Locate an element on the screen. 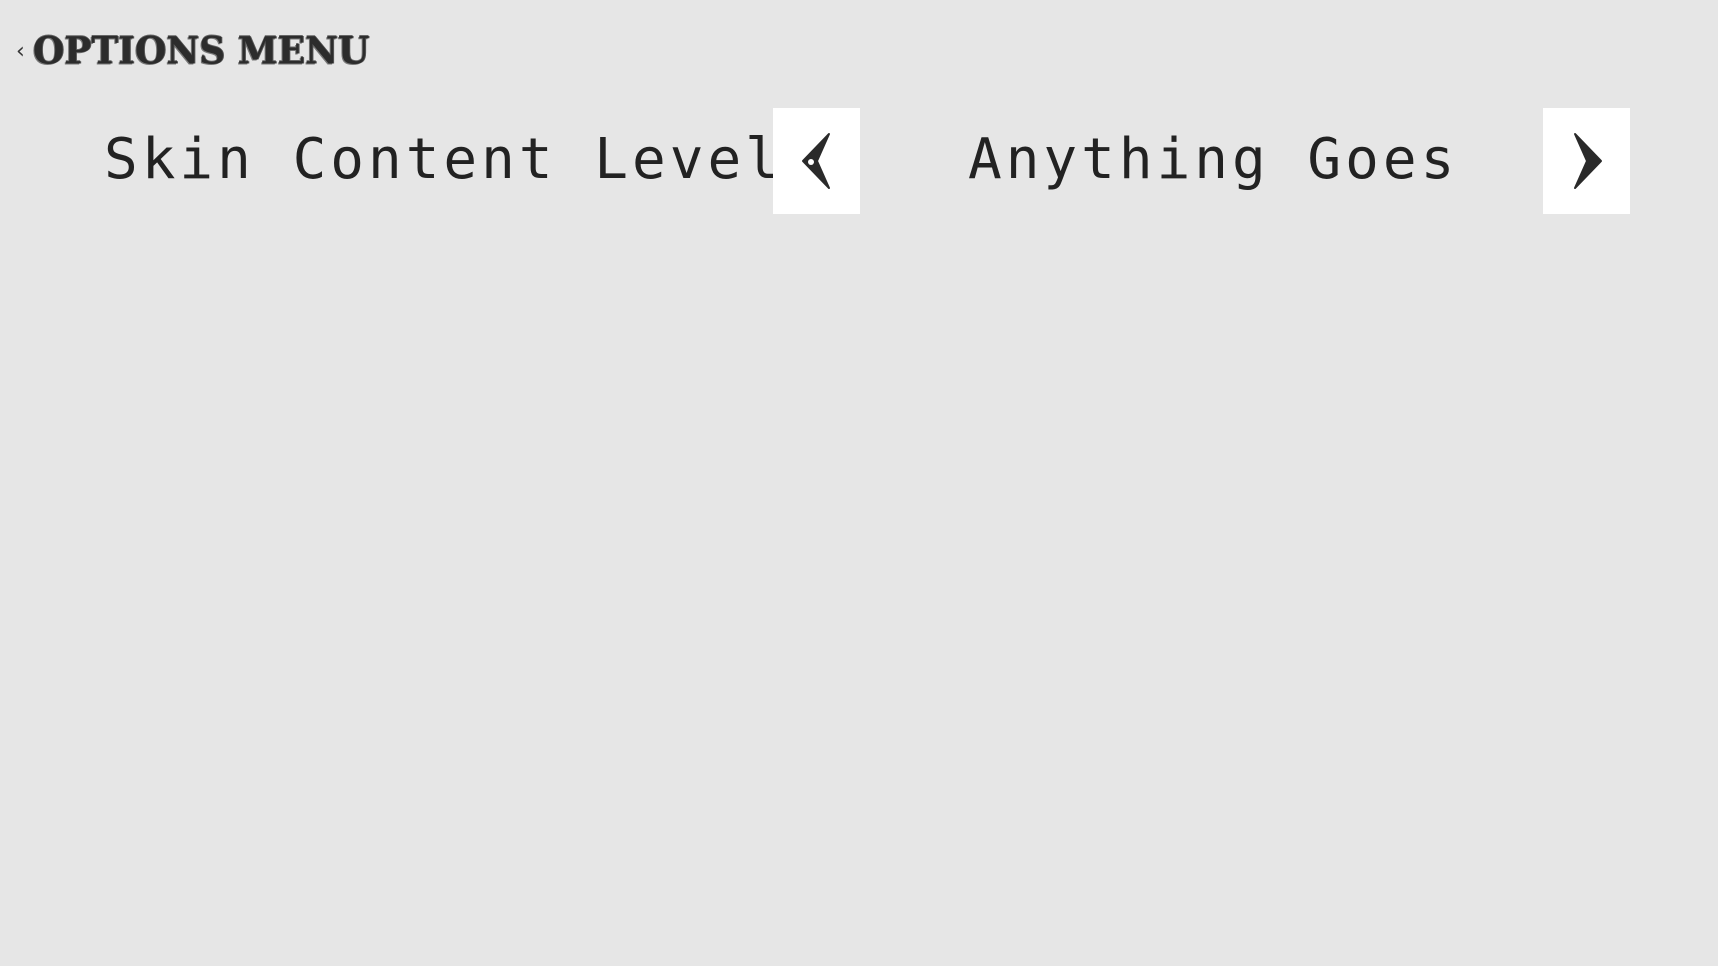  option-label: Skin Content Level is located at coordinates (443, 159).